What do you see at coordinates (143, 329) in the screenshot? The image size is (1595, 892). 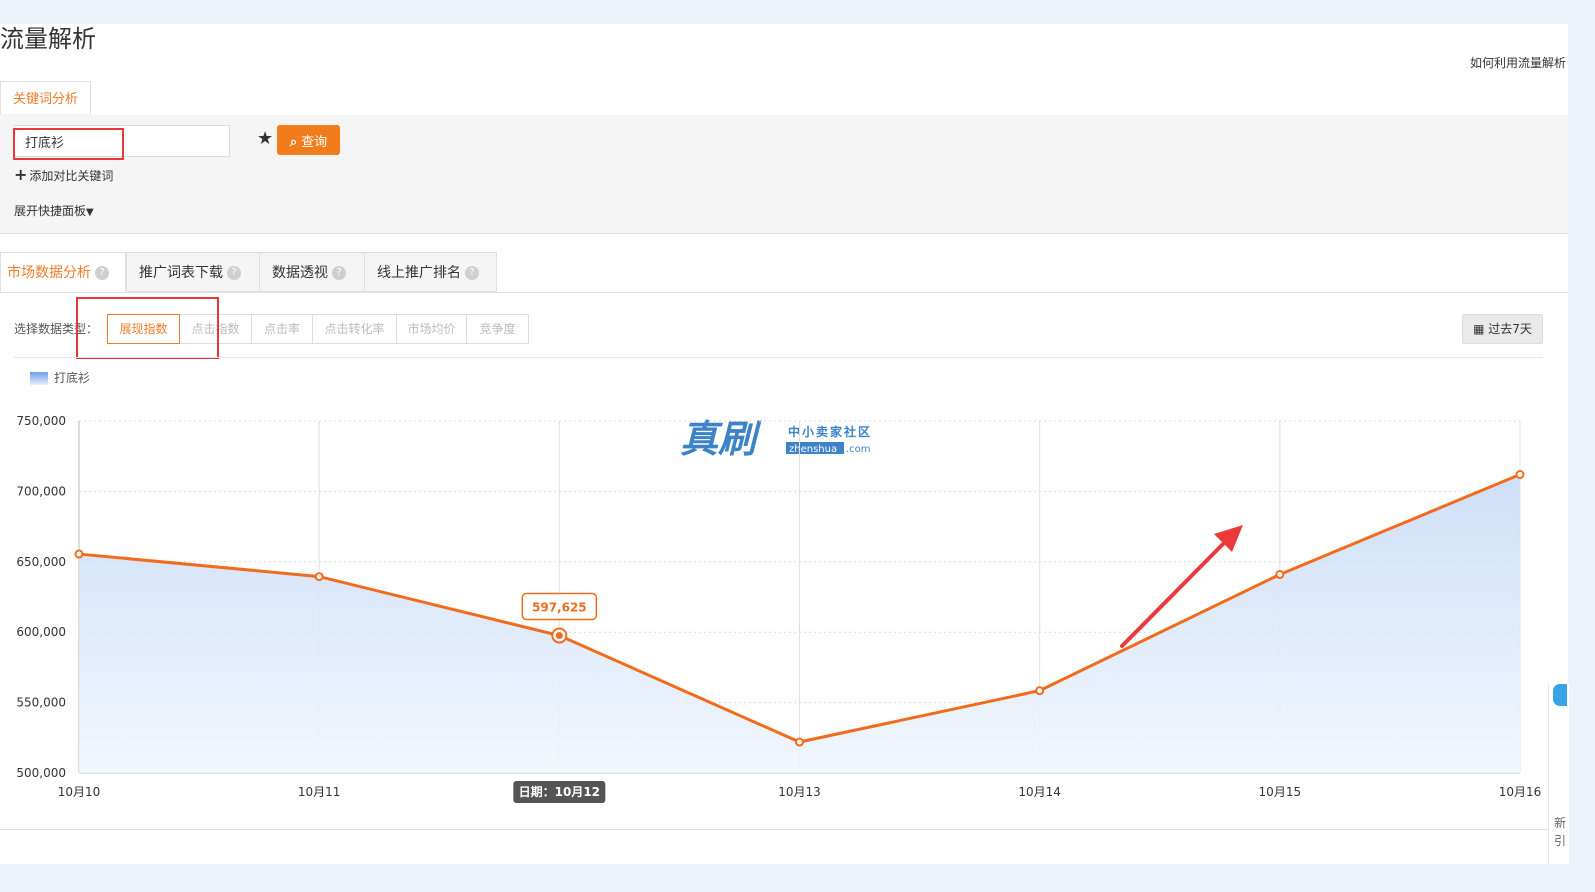 I see `data-type-impression: 展现指数` at bounding box center [143, 329].